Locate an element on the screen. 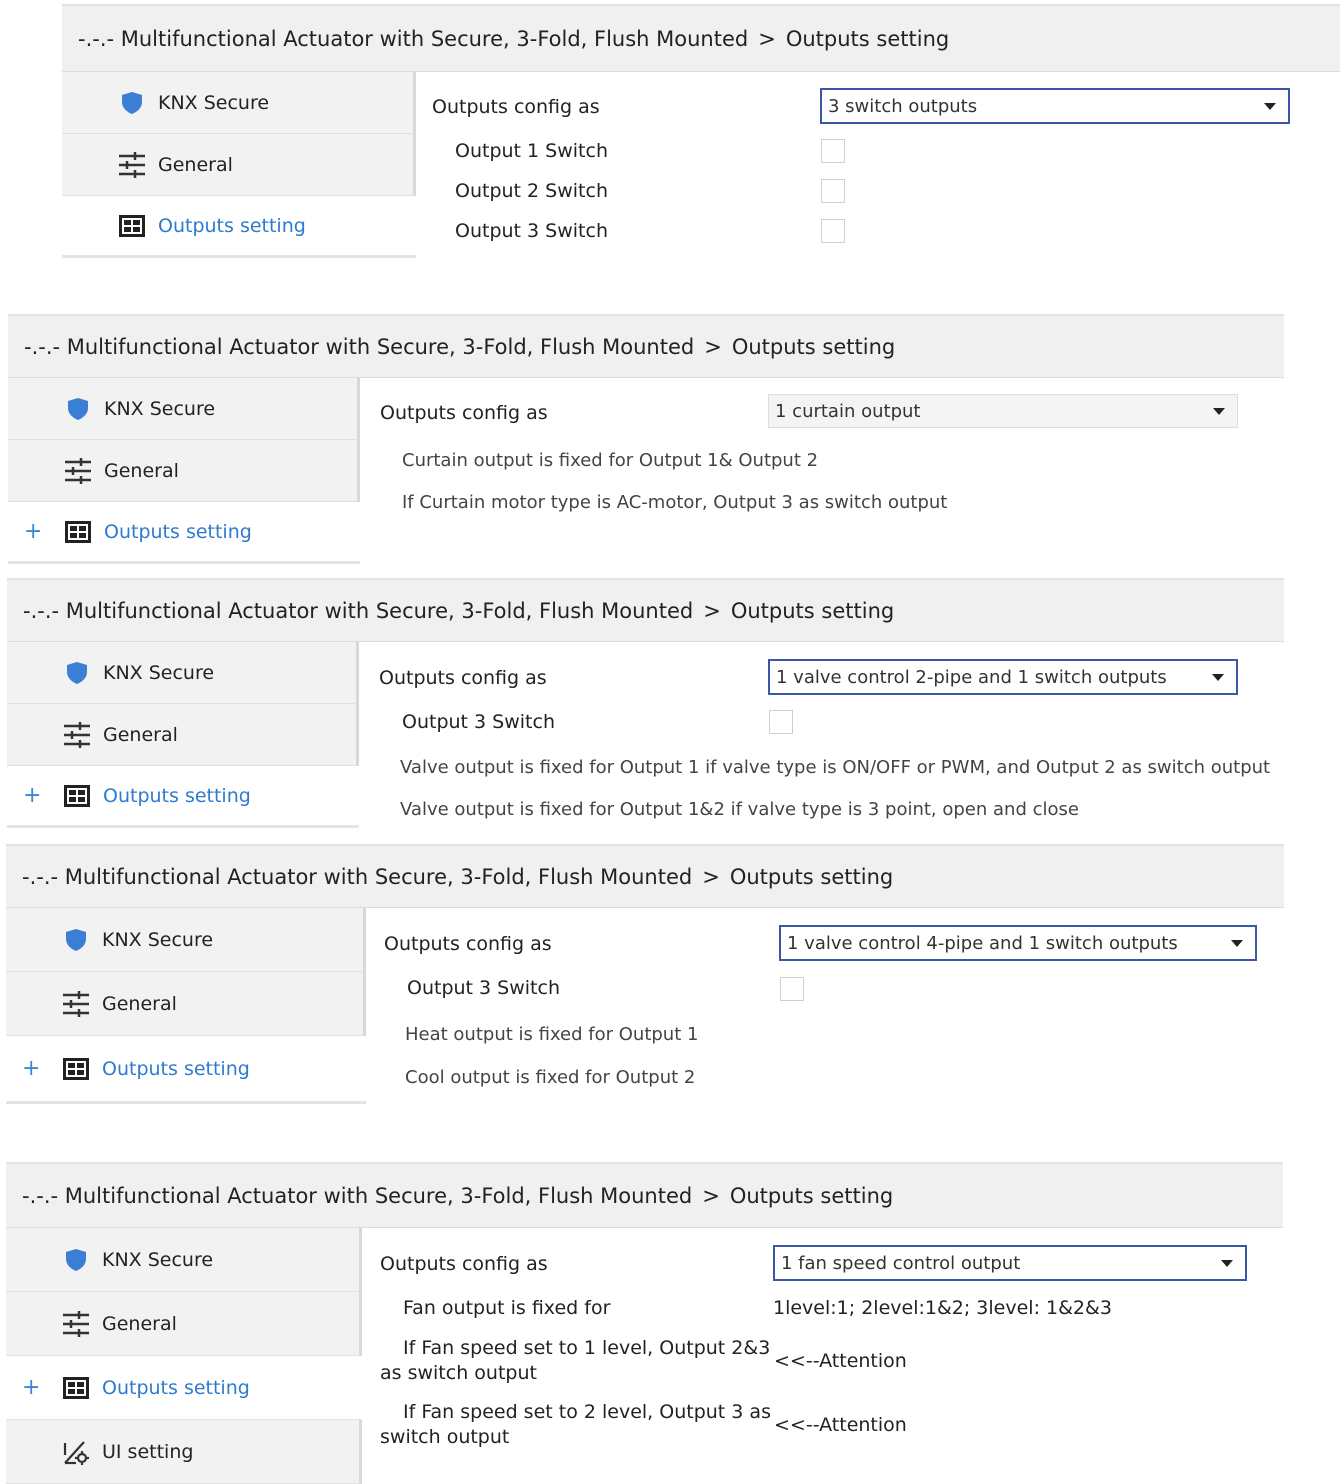  select-value: 1 fan speed control output is located at coordinates (901, 1263).